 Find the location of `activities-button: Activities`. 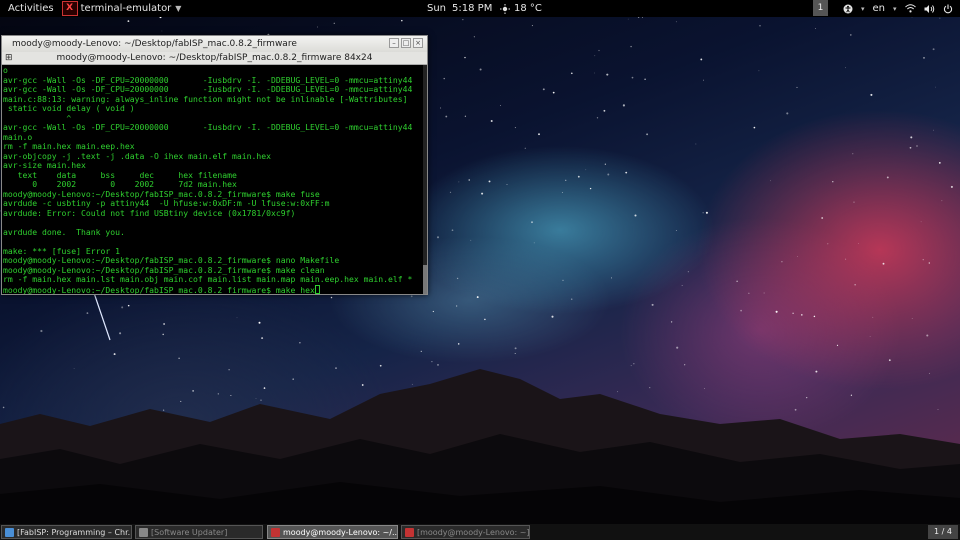

activities-button: Activities is located at coordinates (31, 8).